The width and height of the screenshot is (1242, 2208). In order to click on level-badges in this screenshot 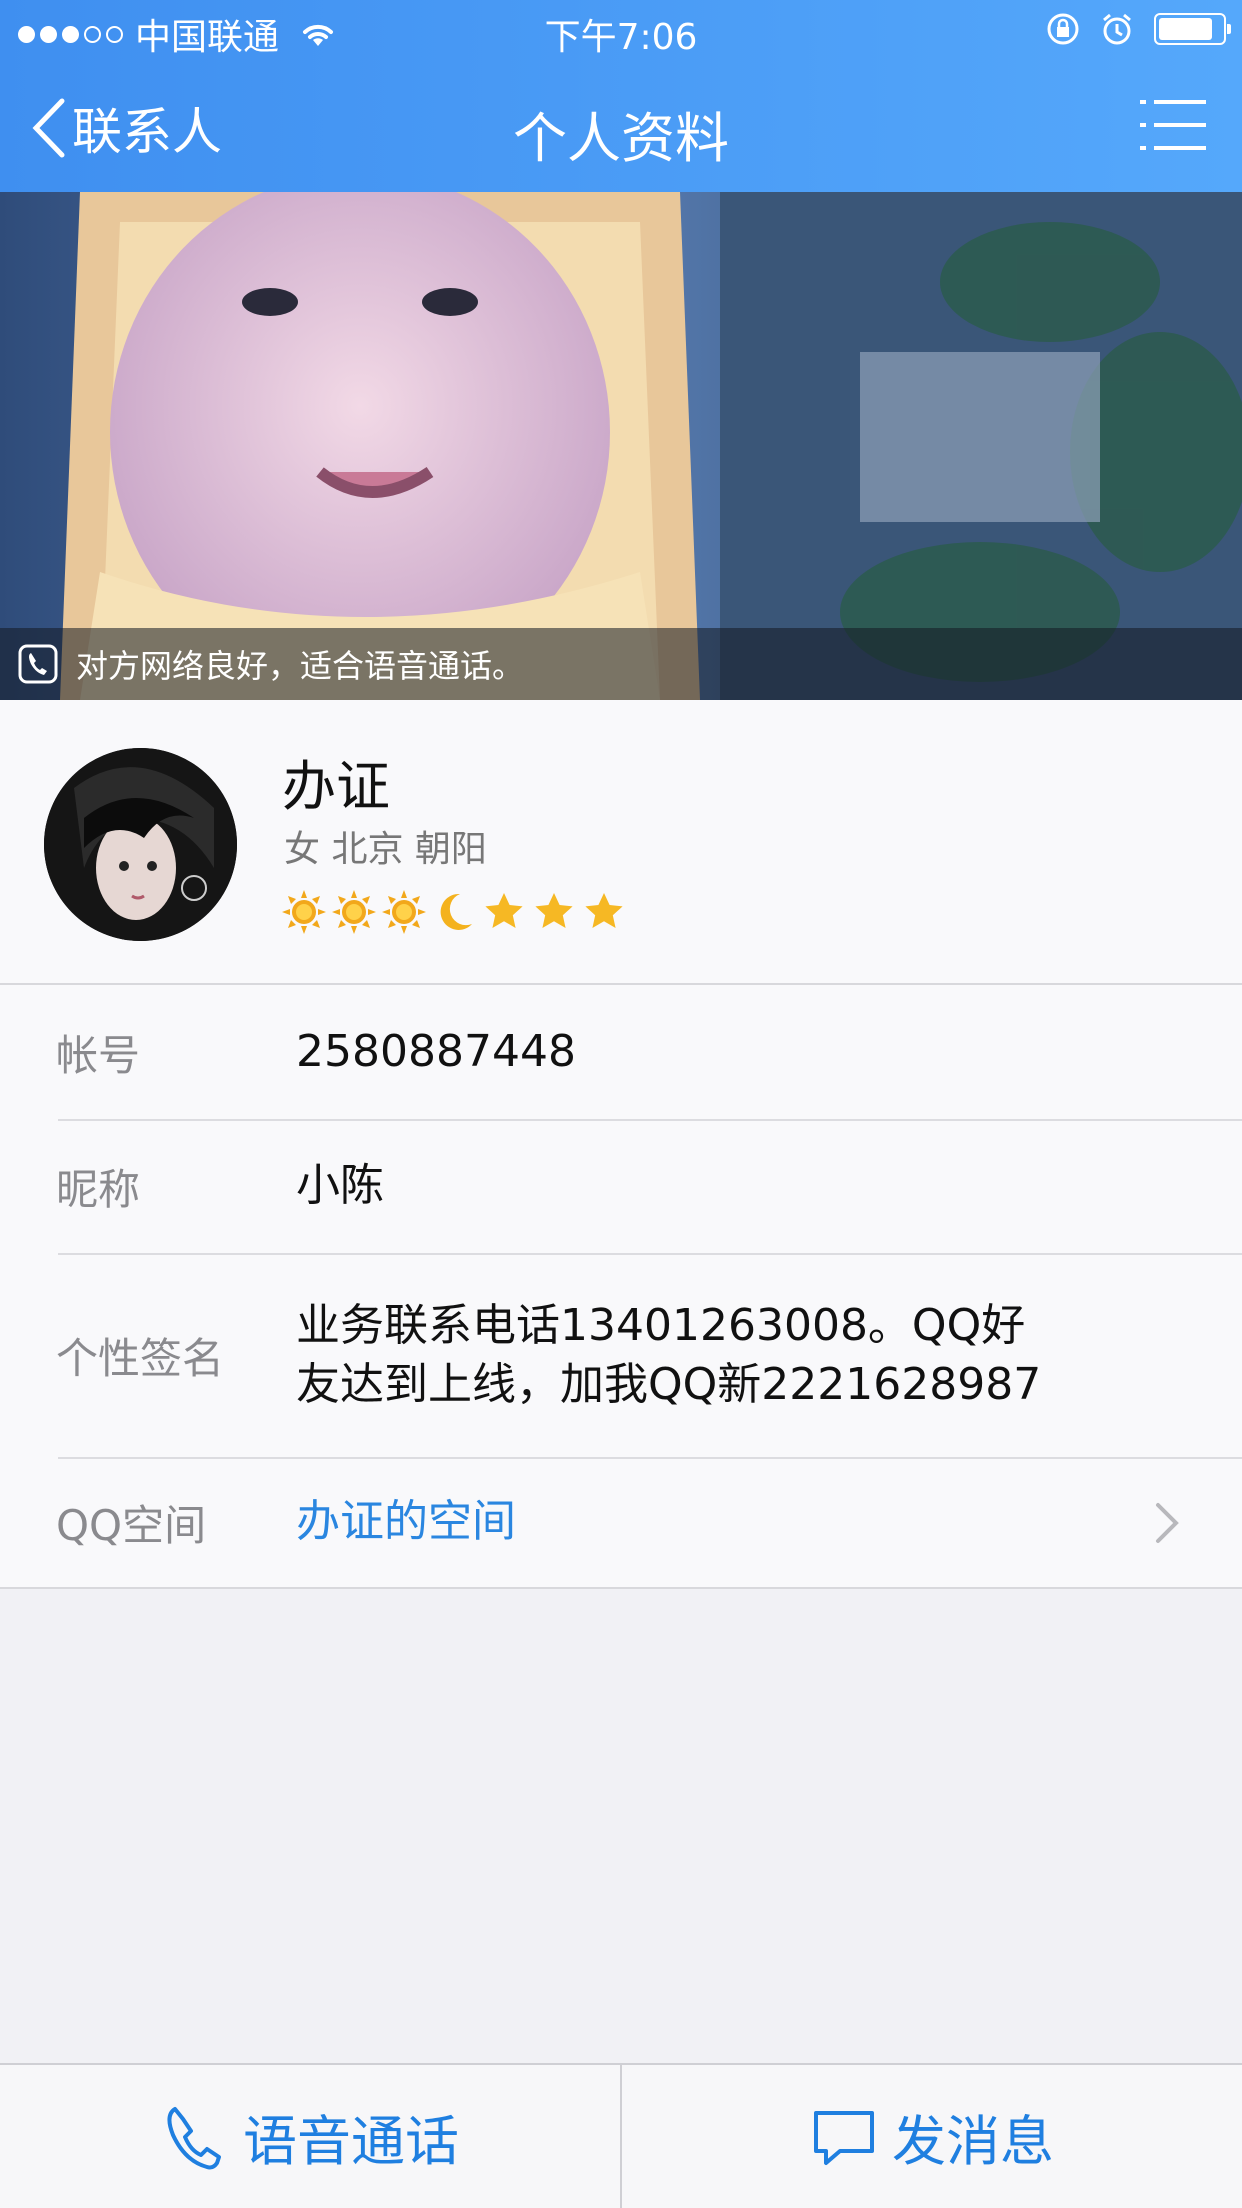, I will do `click(454, 912)`.